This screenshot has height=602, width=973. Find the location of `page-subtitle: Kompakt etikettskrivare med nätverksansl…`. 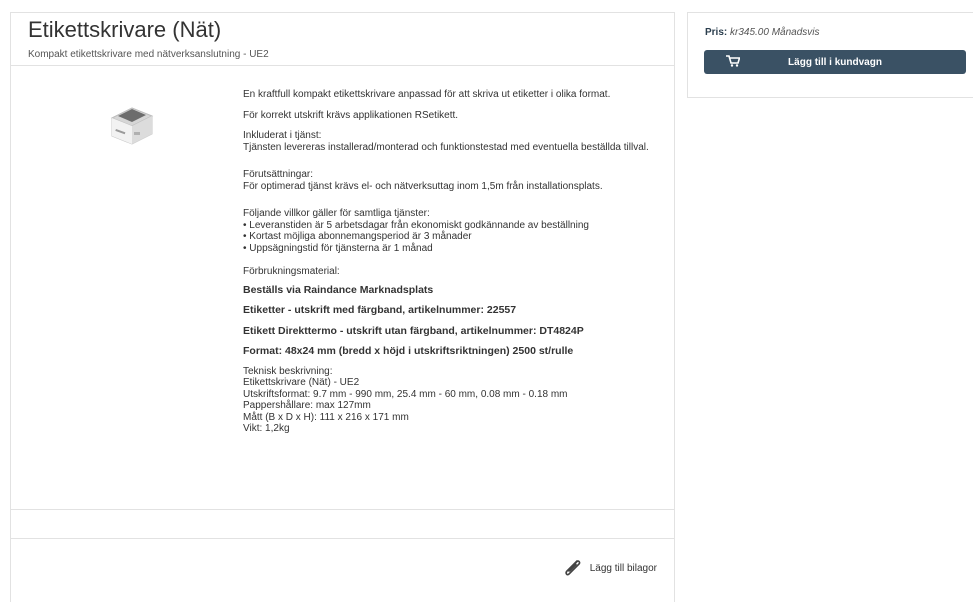

page-subtitle: Kompakt etikettskrivare med nätverksansl… is located at coordinates (148, 54).